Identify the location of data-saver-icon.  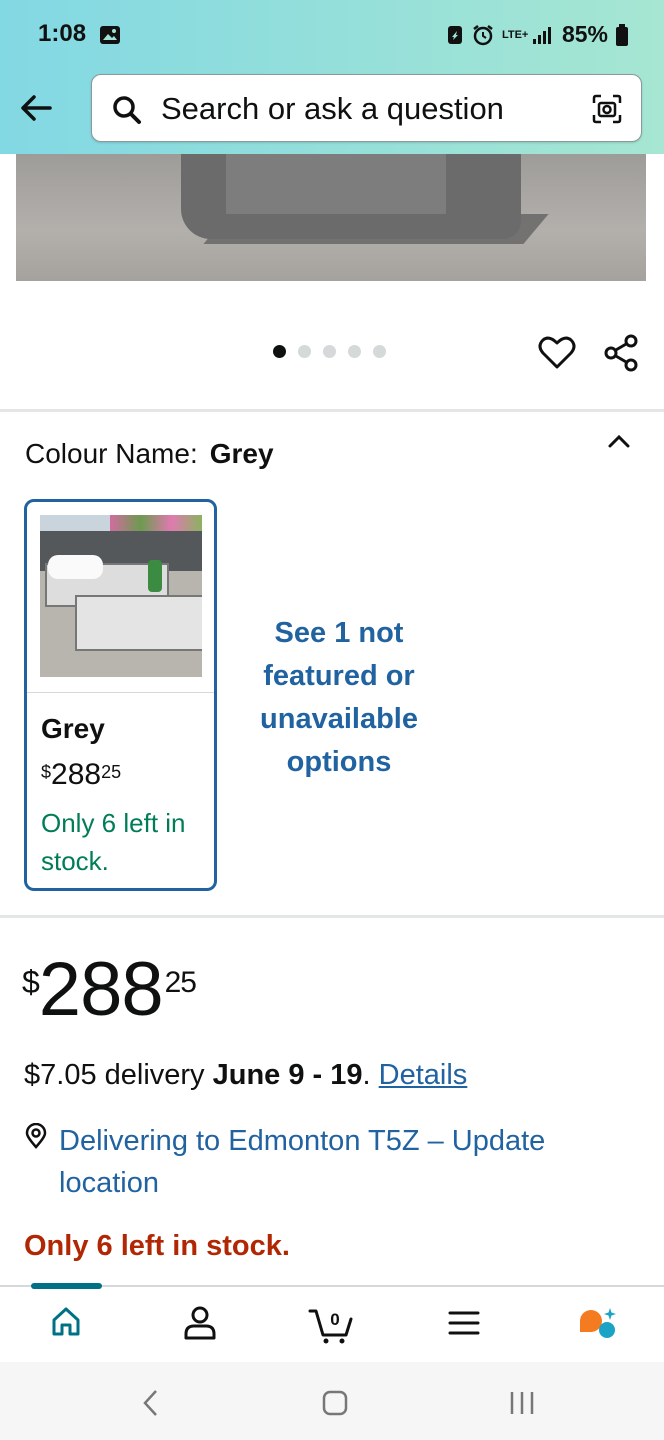
(454, 34).